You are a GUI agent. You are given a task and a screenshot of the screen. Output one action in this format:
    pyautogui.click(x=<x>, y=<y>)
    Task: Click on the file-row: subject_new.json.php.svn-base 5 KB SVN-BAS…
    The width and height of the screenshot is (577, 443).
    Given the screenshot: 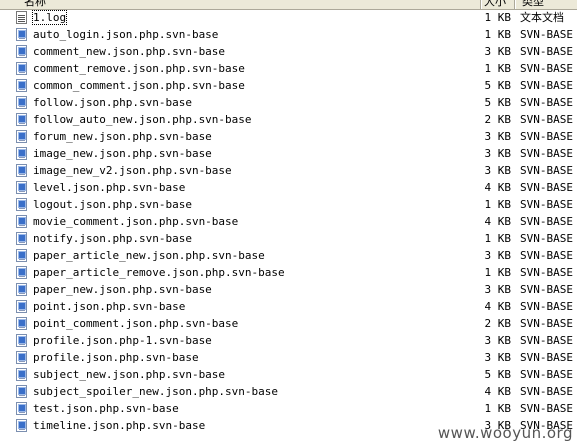 What is the action you would take?
    pyautogui.click(x=288, y=374)
    